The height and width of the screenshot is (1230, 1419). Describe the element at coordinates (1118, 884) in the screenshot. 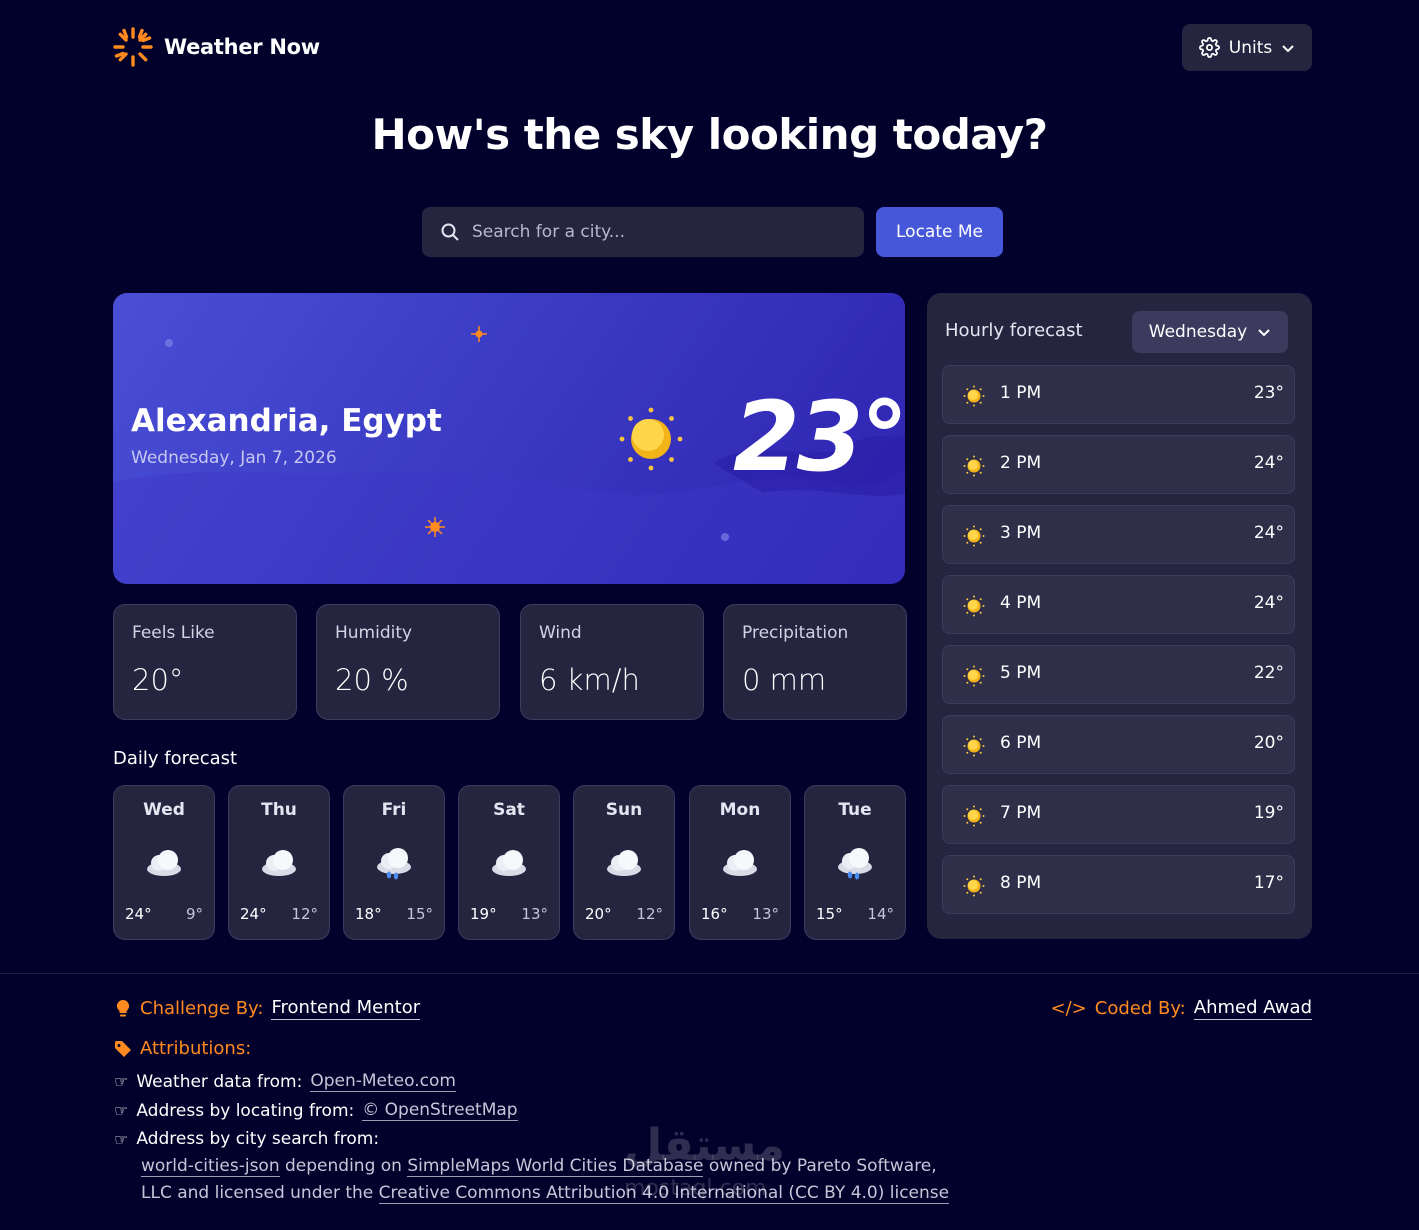

I see `hourly-row: 8 PM 17°` at that location.